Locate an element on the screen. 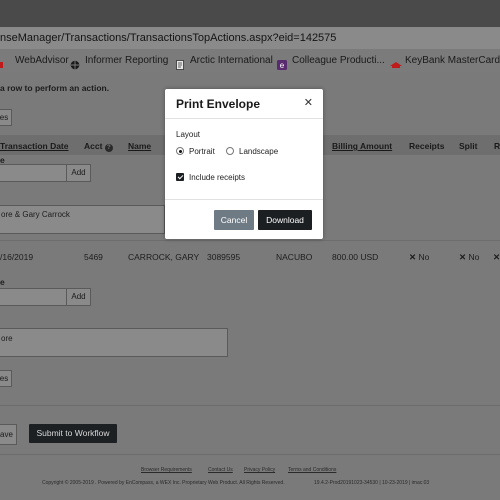  footer-link-browser-requirements: Browser Requirements is located at coordinates (166, 470).